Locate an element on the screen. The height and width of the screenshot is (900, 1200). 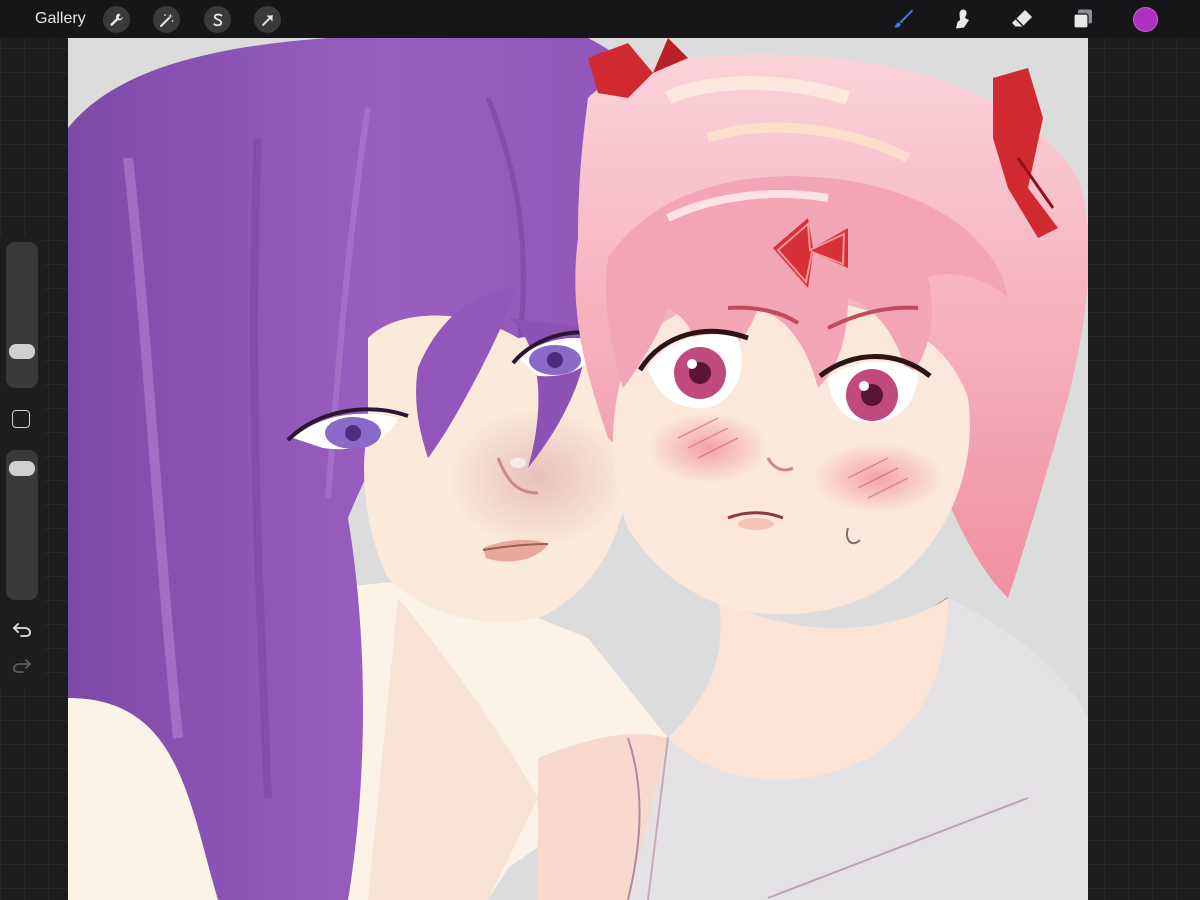
layers-tool is located at coordinates (1083, 19).